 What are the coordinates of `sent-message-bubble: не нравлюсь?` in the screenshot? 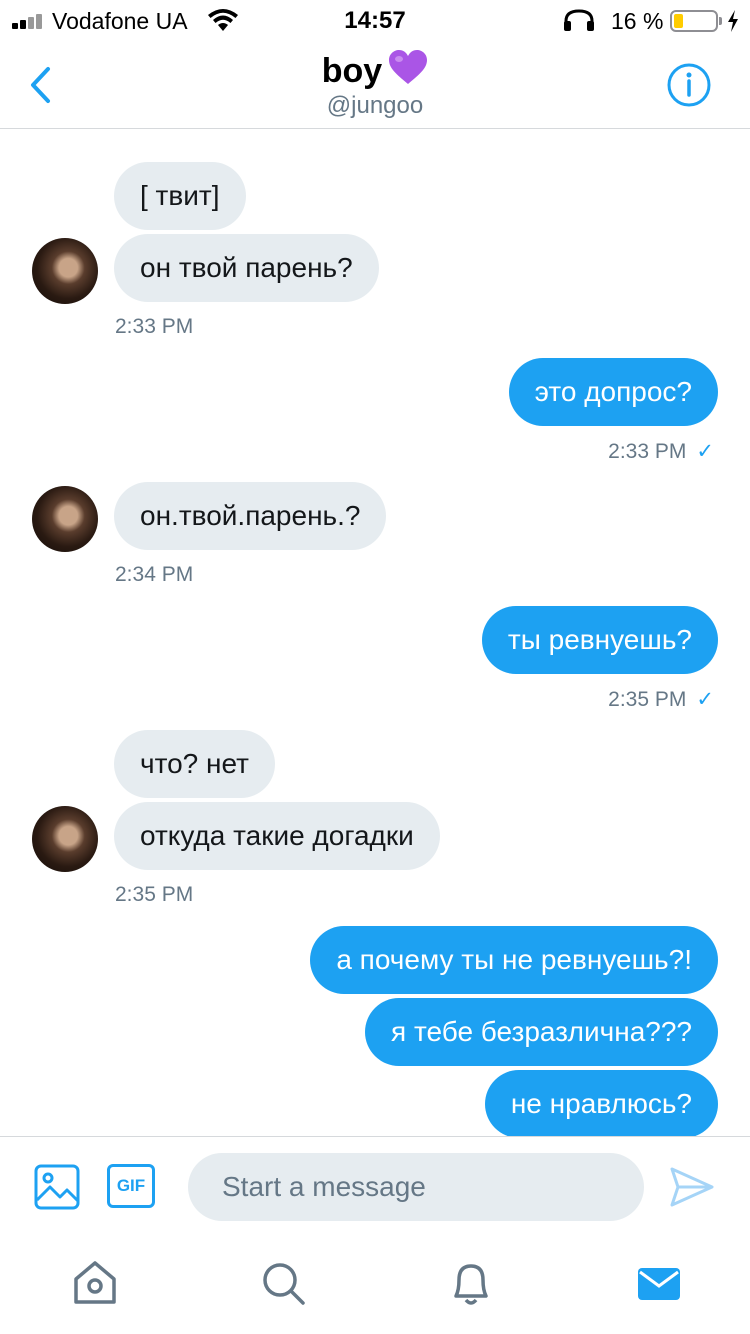 It's located at (601, 1103).